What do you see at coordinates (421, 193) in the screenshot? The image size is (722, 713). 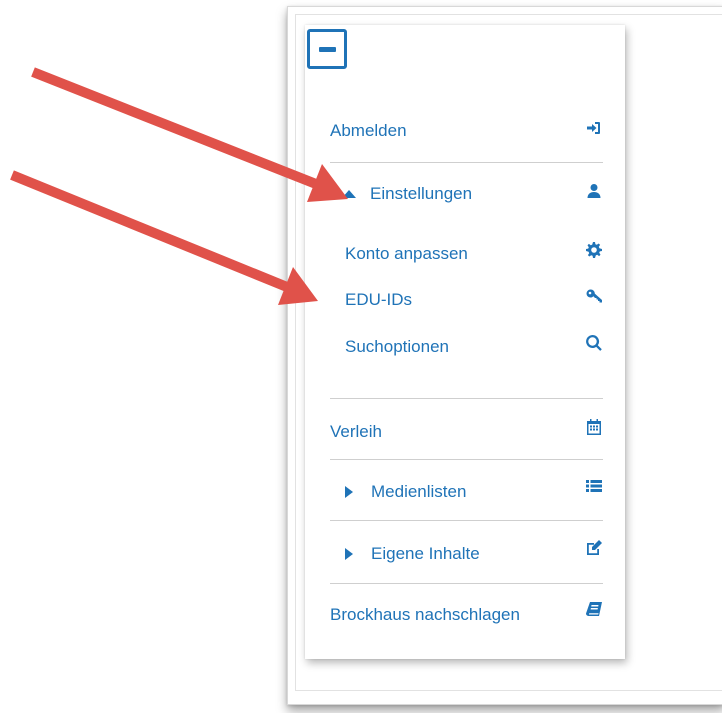 I see `menu-item-label: Einstellungen` at bounding box center [421, 193].